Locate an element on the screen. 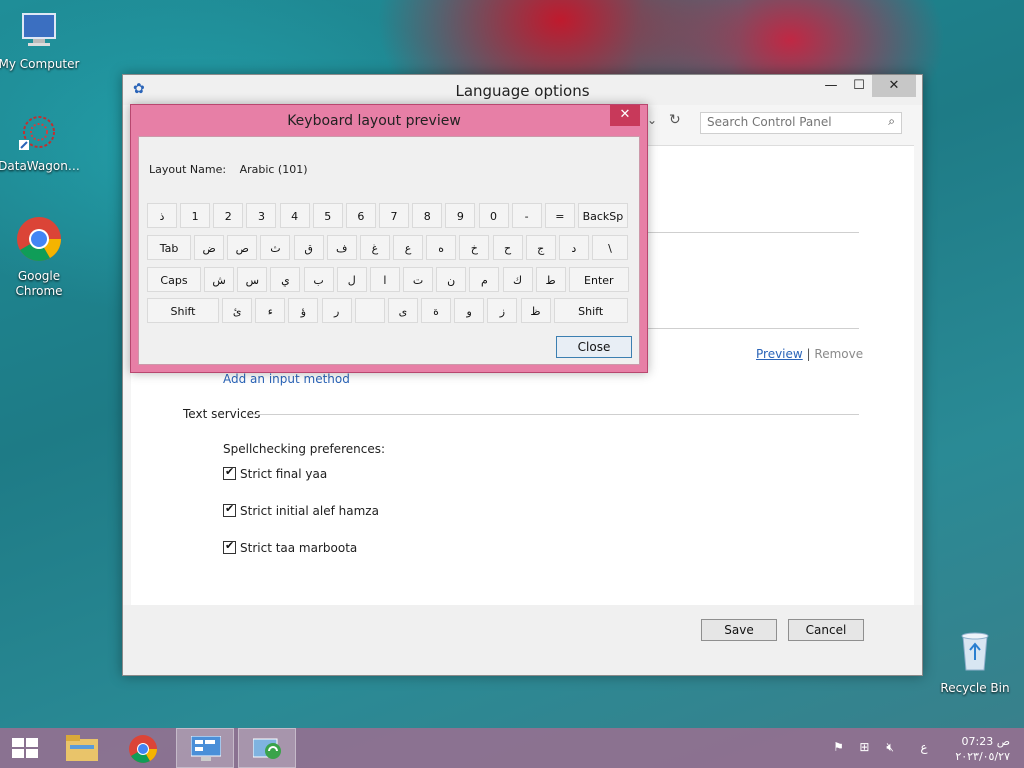 The image size is (1024, 768). taskbar: ⚑ ⊞ 🔇︎ ع ص 07:23 ٢٠٢٣/٠٥/٢٧ is located at coordinates (512, 748).